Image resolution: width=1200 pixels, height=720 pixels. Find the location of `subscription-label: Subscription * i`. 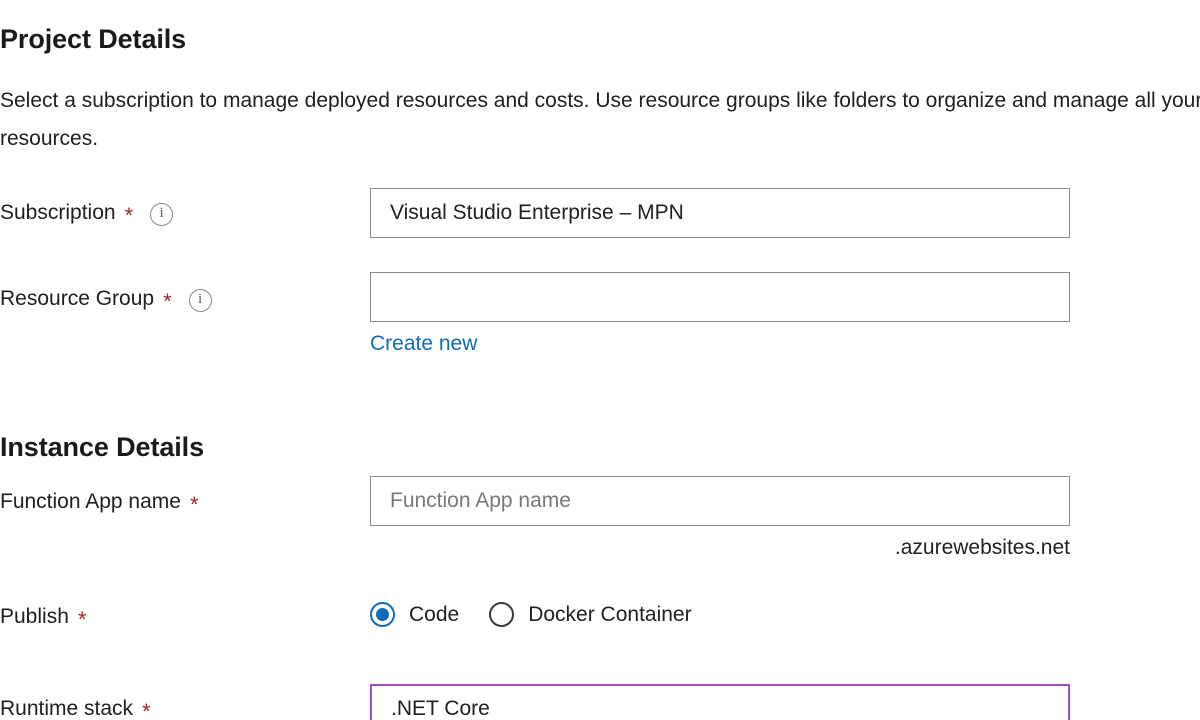

subscription-label: Subscription * i is located at coordinates (87, 213).